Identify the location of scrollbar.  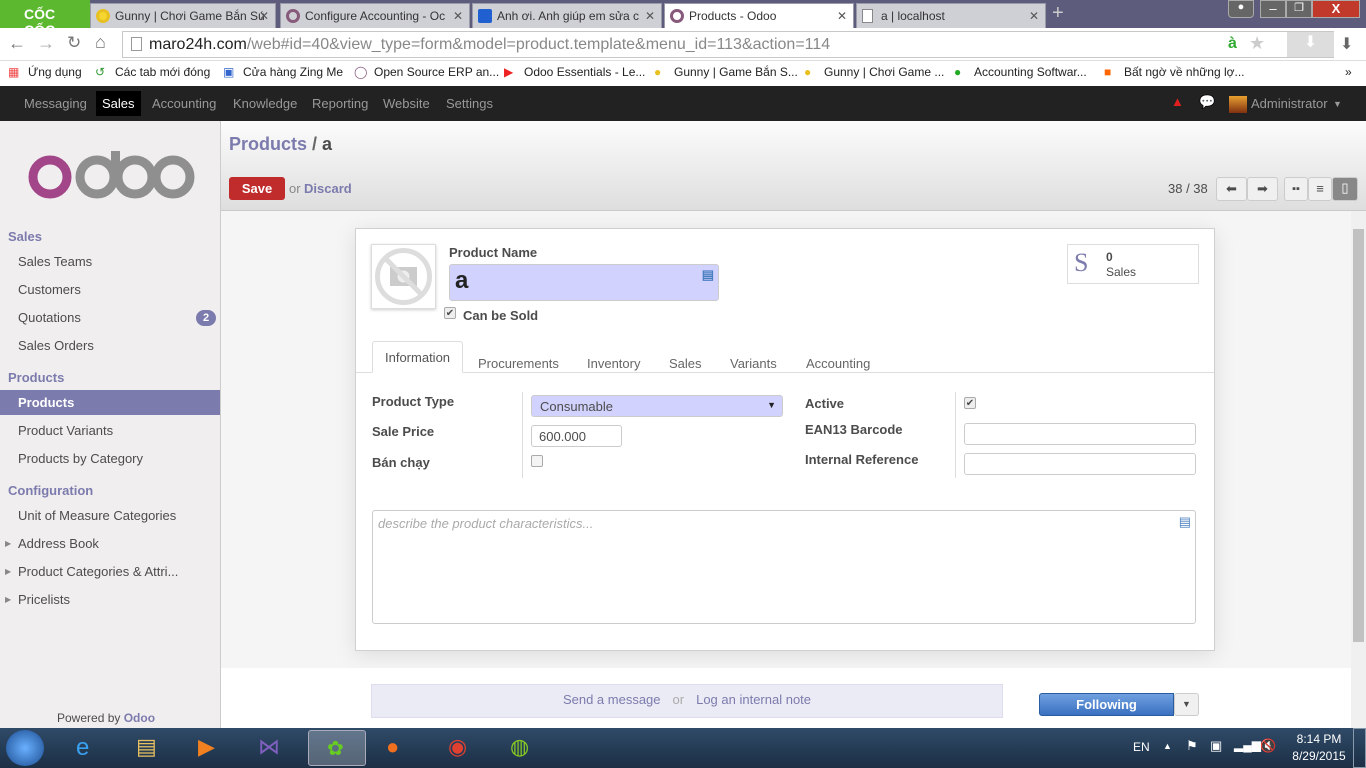
(1358, 469).